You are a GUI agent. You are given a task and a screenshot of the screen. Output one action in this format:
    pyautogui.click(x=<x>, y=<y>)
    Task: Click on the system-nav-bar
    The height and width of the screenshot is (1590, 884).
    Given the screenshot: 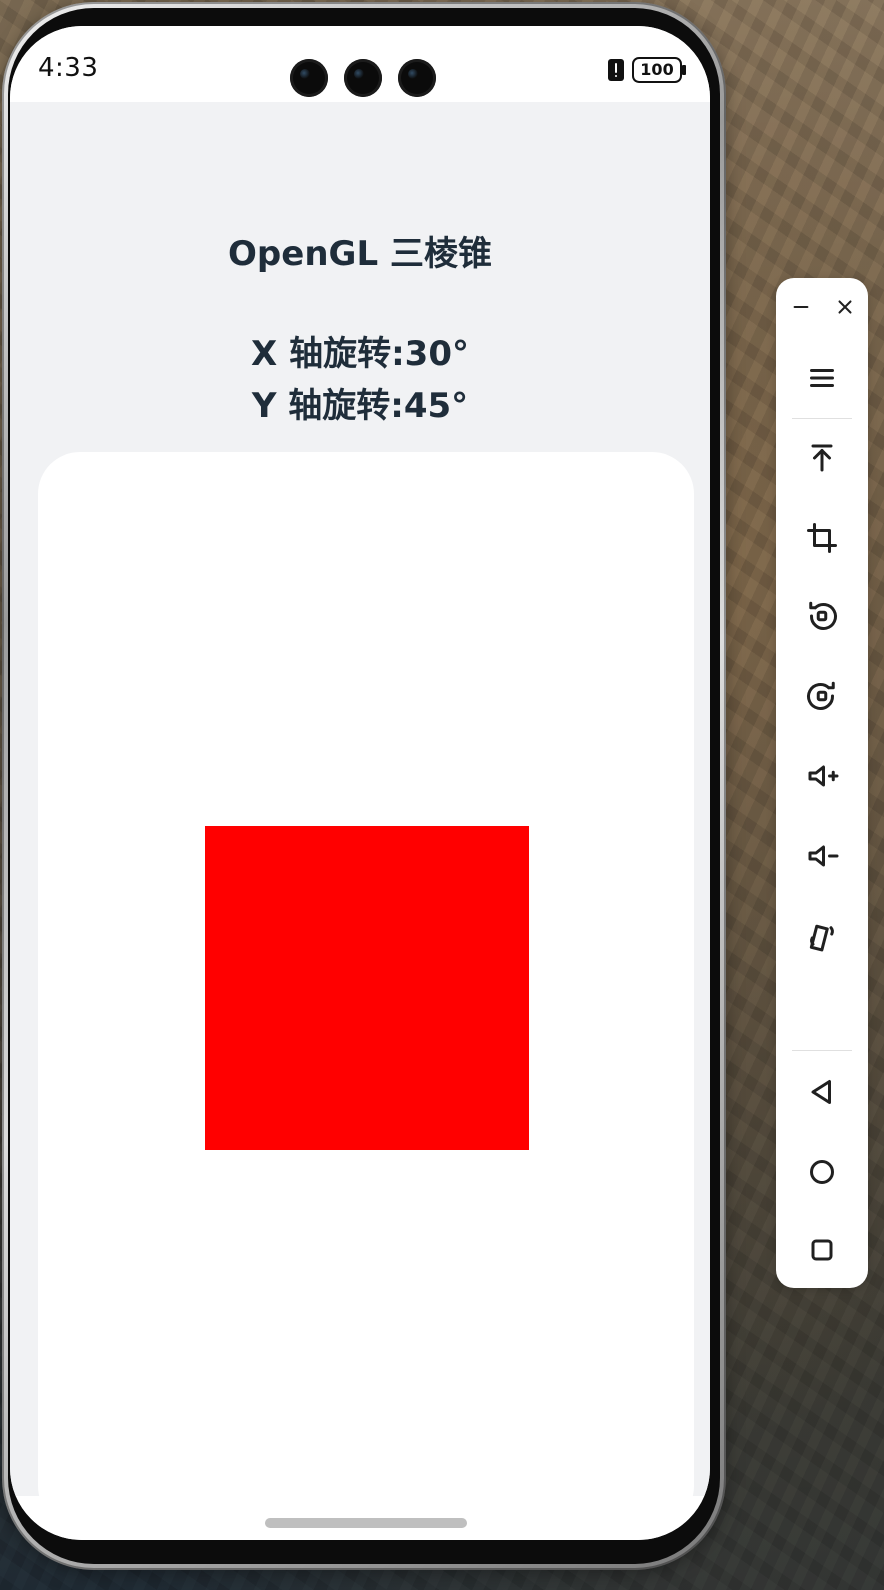 What is the action you would take?
    pyautogui.click(x=360, y=1518)
    